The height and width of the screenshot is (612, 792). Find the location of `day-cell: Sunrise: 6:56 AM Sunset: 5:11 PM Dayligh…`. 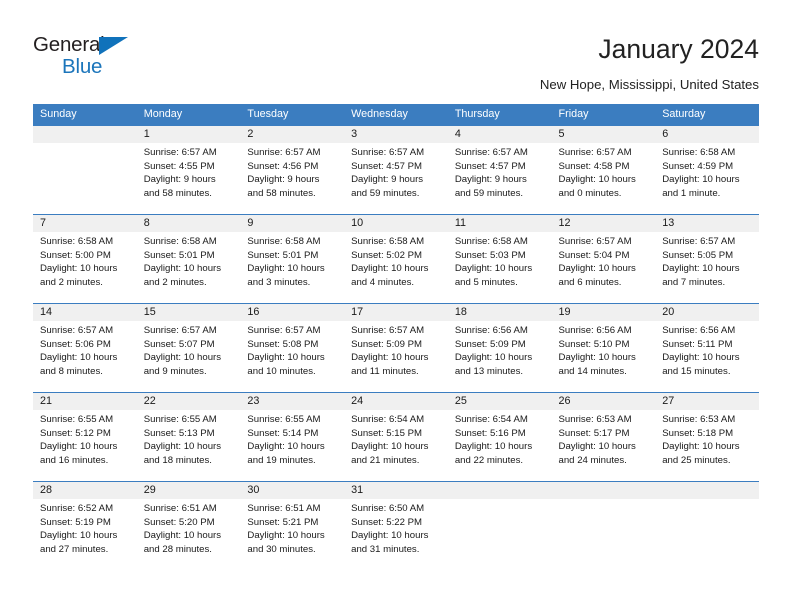

day-cell: Sunrise: 6:56 AM Sunset: 5:11 PM Dayligh… is located at coordinates (707, 356).